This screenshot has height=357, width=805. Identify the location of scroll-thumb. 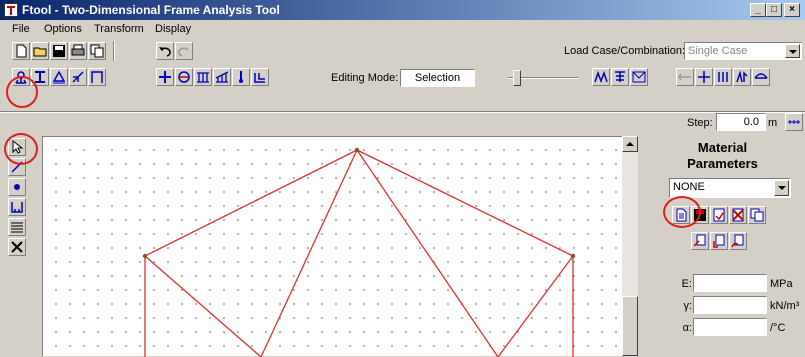
(630, 326).